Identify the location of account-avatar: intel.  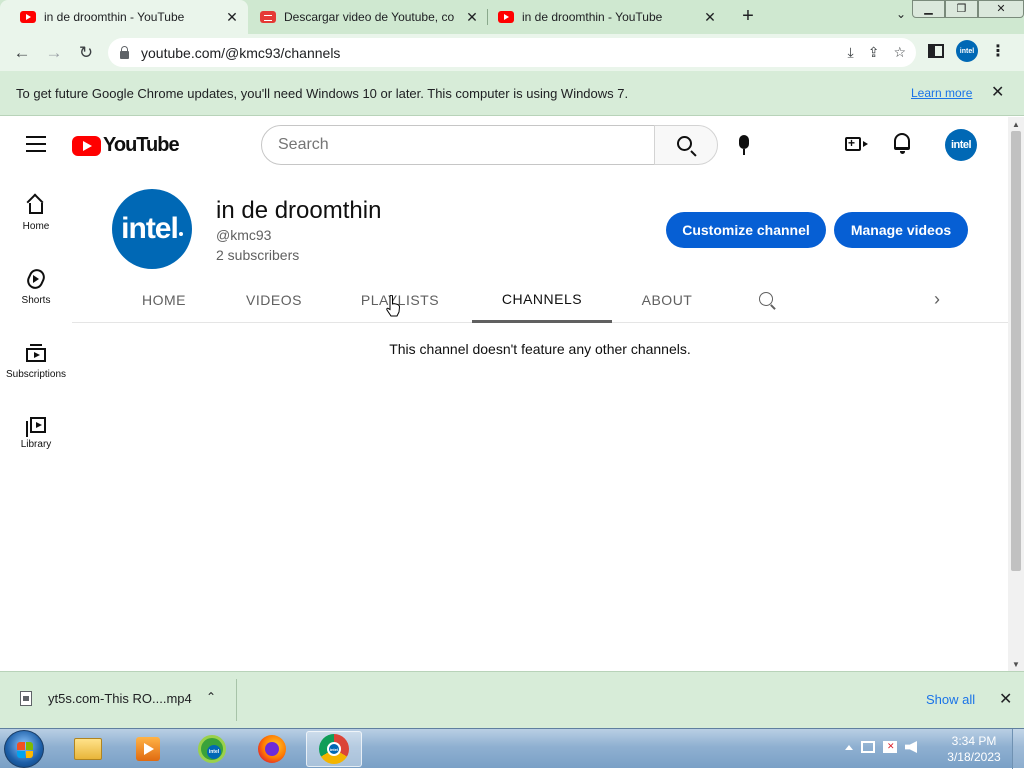
(961, 145).